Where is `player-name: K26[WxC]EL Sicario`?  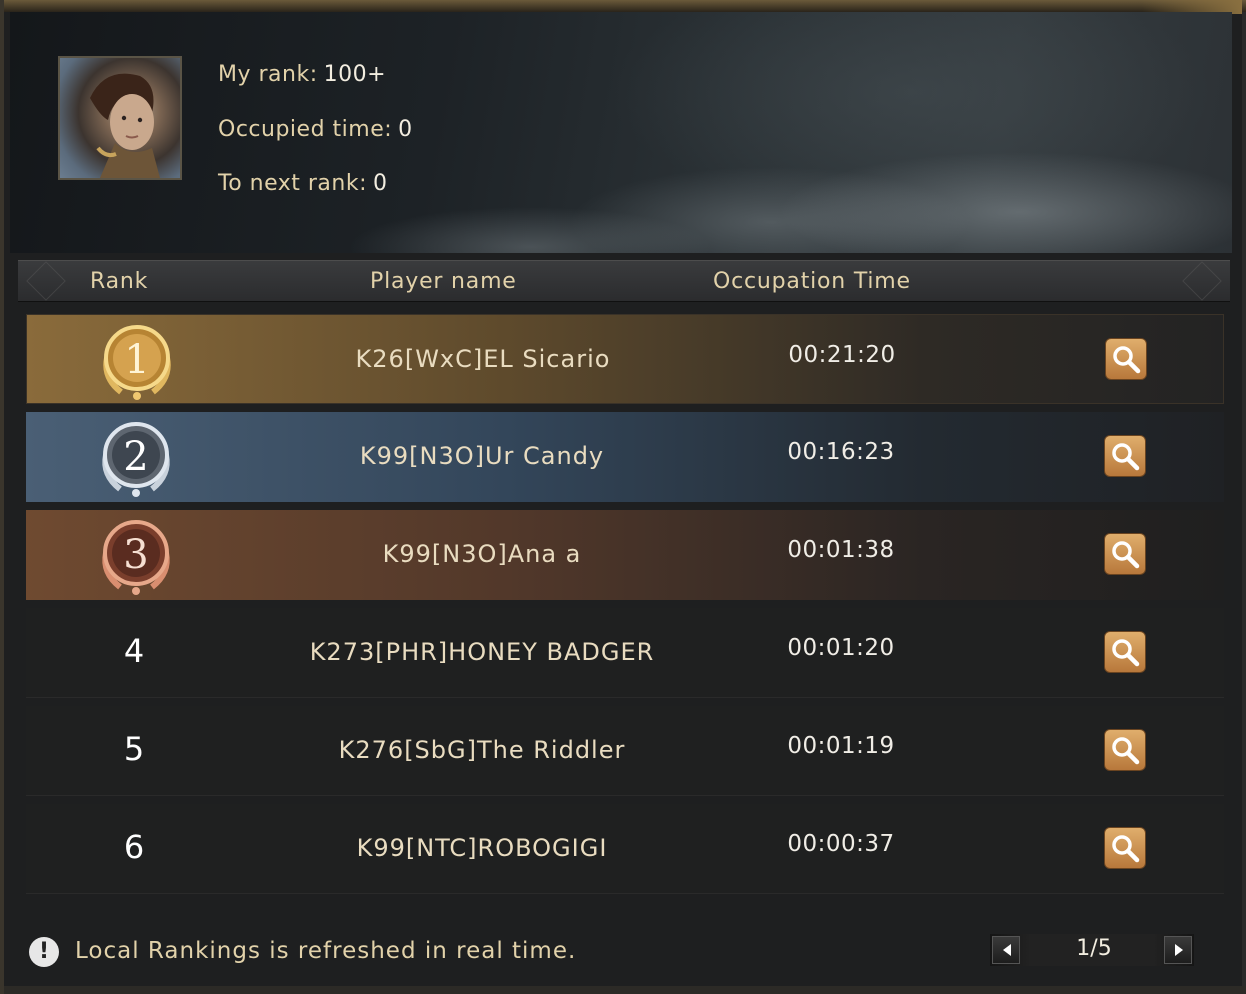
player-name: K26[WxC]EL Sicario is located at coordinates (483, 359).